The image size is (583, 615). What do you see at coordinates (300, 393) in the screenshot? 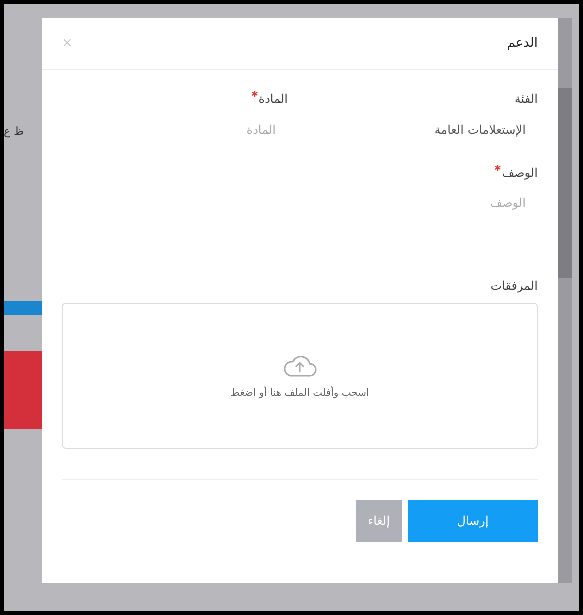
I see `upload-hint: اسحب وأفلت الملف هنا أو اضغط` at bounding box center [300, 393].